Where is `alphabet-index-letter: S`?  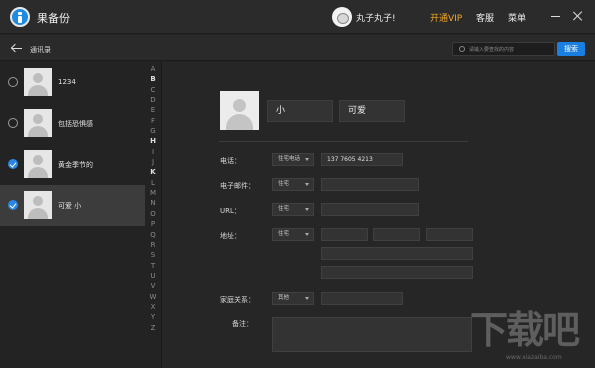 alphabet-index-letter: S is located at coordinates (153, 255).